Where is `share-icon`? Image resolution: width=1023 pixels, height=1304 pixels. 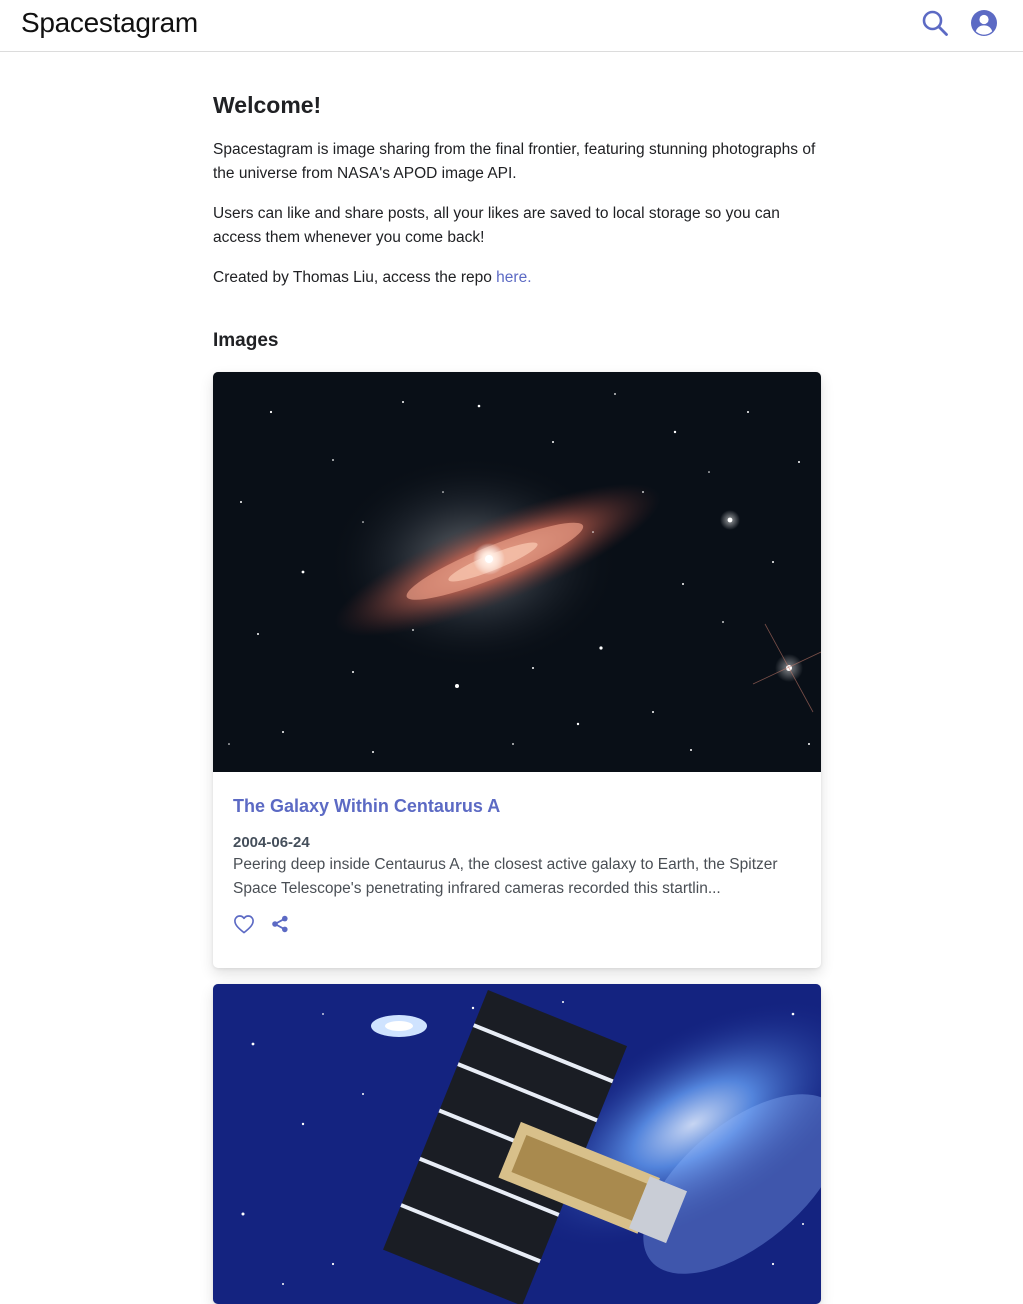
share-icon is located at coordinates (280, 924).